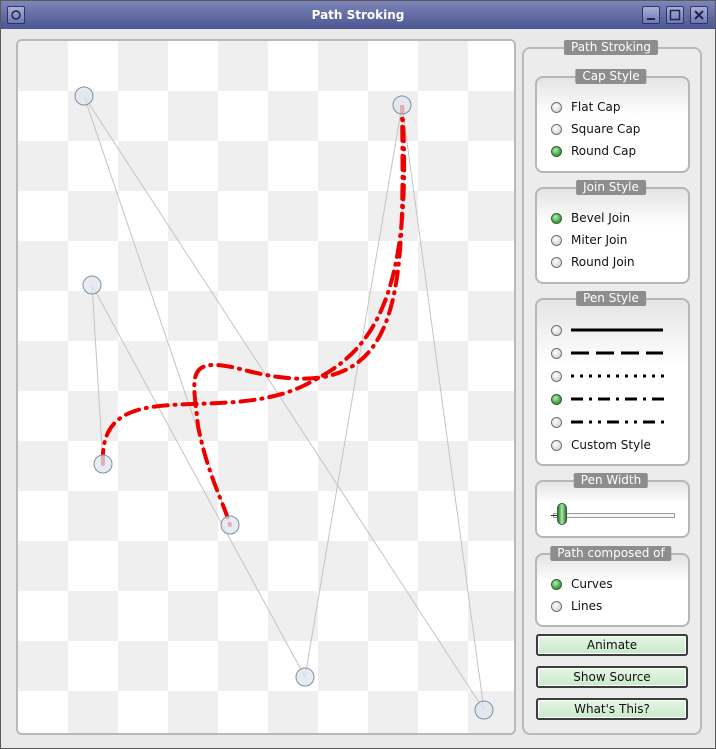  Describe the element at coordinates (611, 298) in the screenshot. I see `pen-style-title: Pen Style` at that location.